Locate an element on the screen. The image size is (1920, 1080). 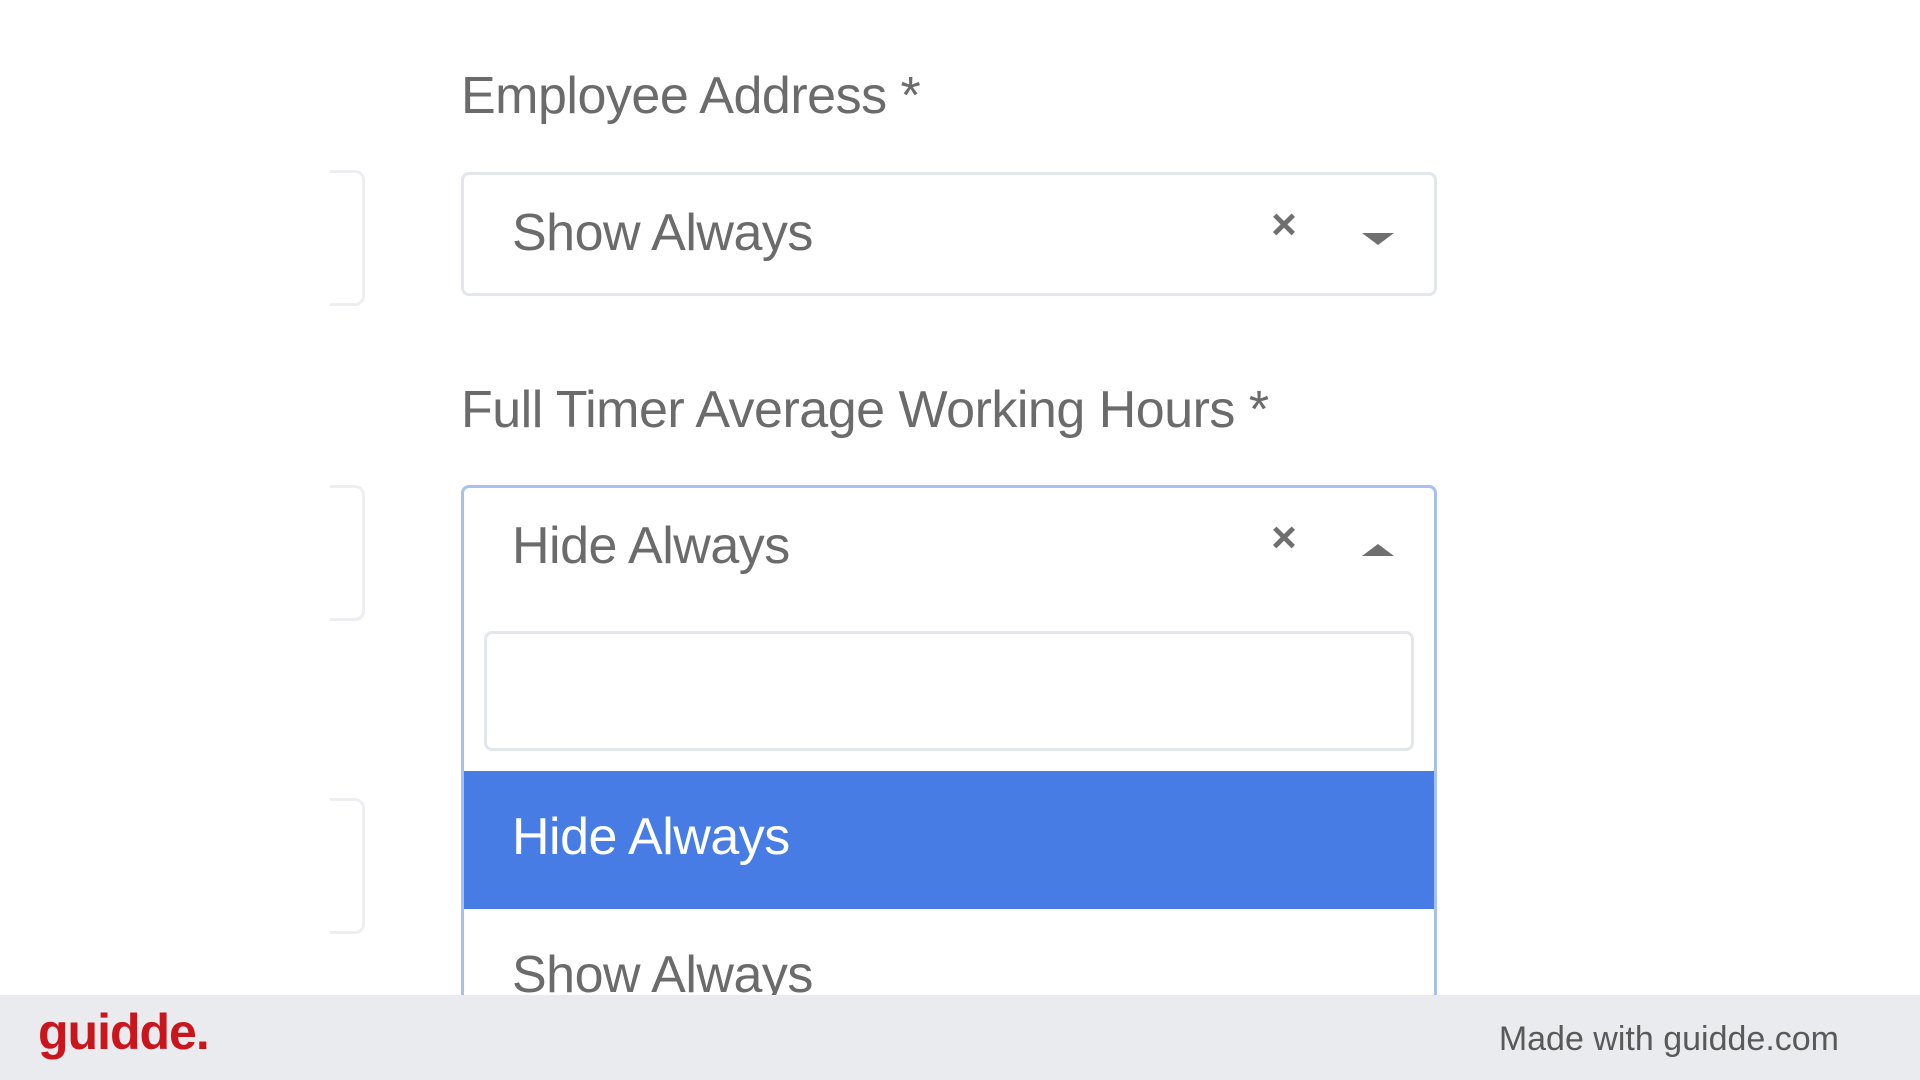
chevron-up-icon is located at coordinates (1378, 550).